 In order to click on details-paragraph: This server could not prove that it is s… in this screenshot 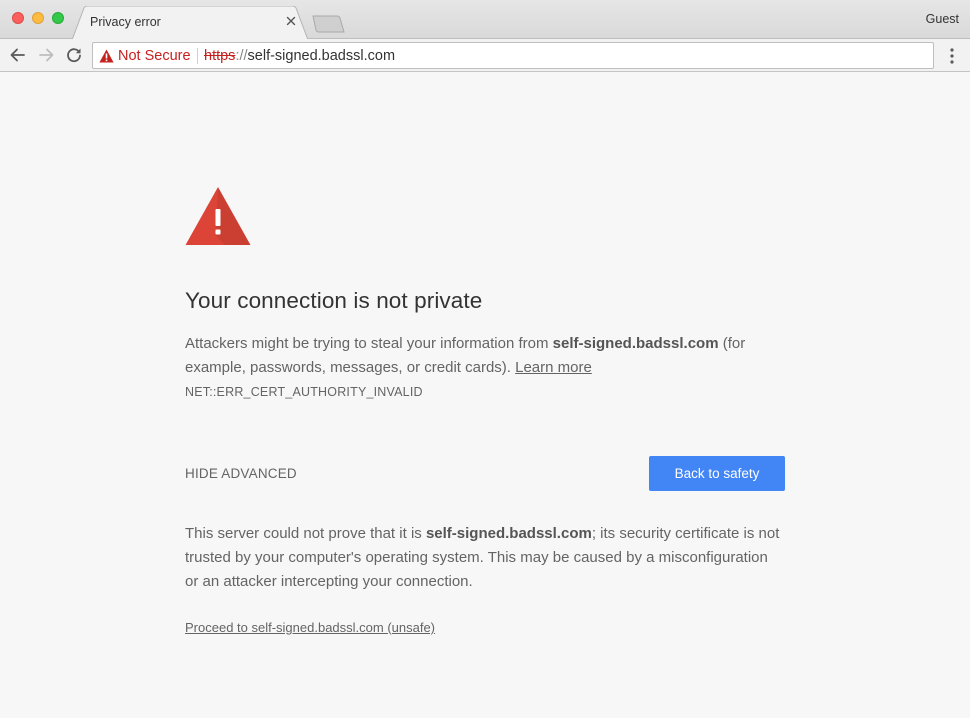, I will do `click(485, 558)`.